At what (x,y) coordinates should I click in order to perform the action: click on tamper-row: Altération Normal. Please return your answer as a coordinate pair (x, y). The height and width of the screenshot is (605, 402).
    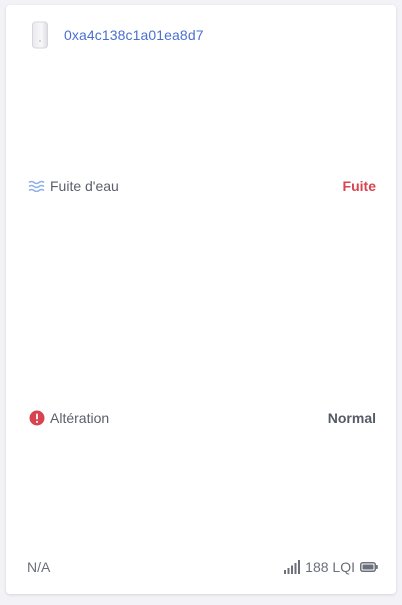
    Looking at the image, I should click on (202, 418).